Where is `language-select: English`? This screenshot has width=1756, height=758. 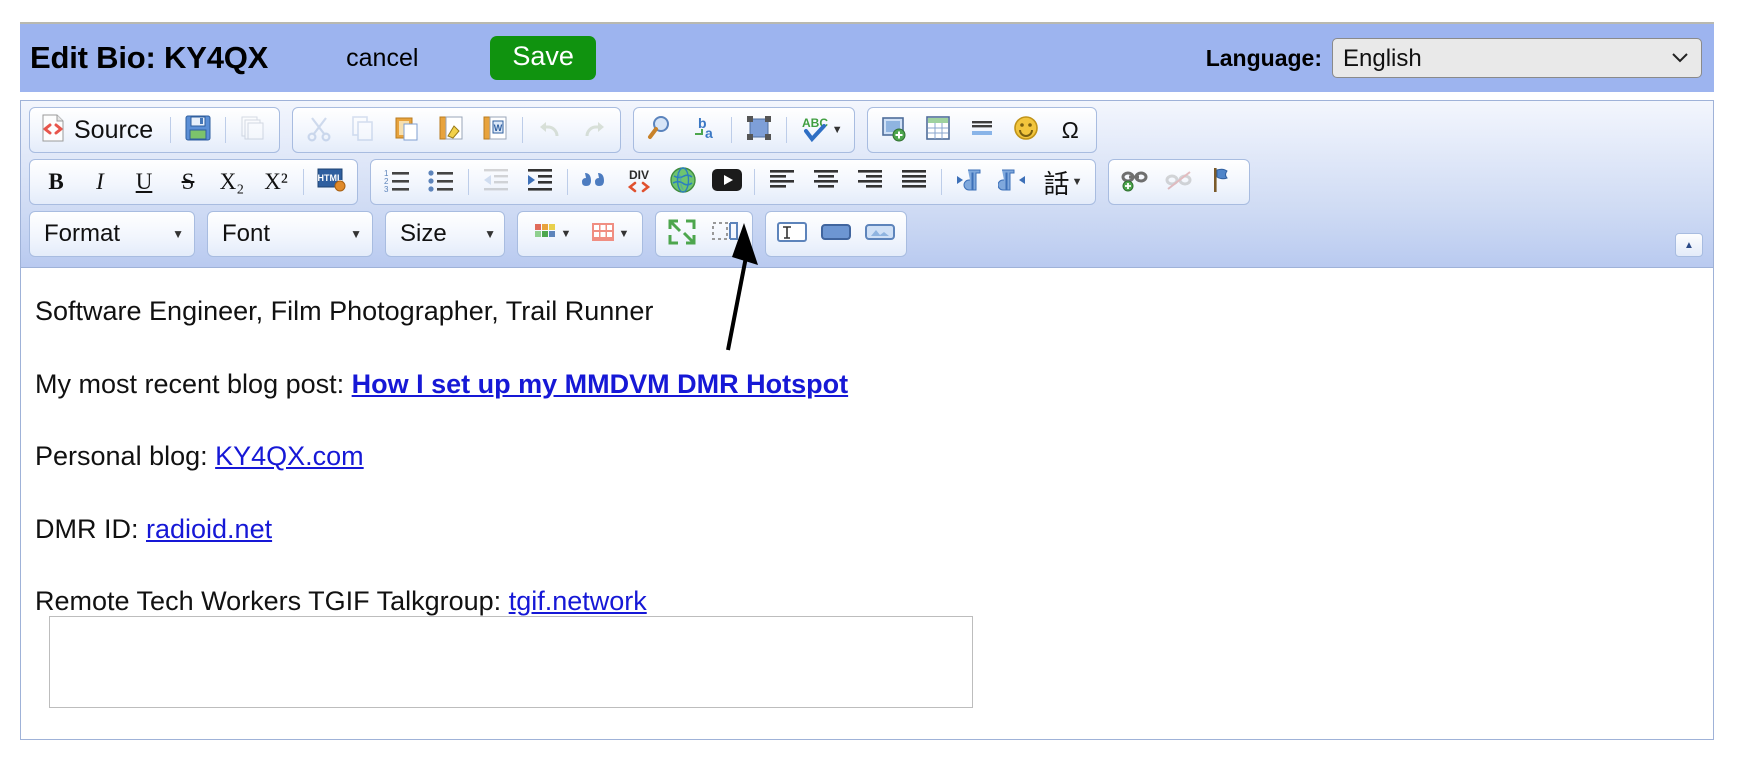 language-select: English is located at coordinates (1517, 58).